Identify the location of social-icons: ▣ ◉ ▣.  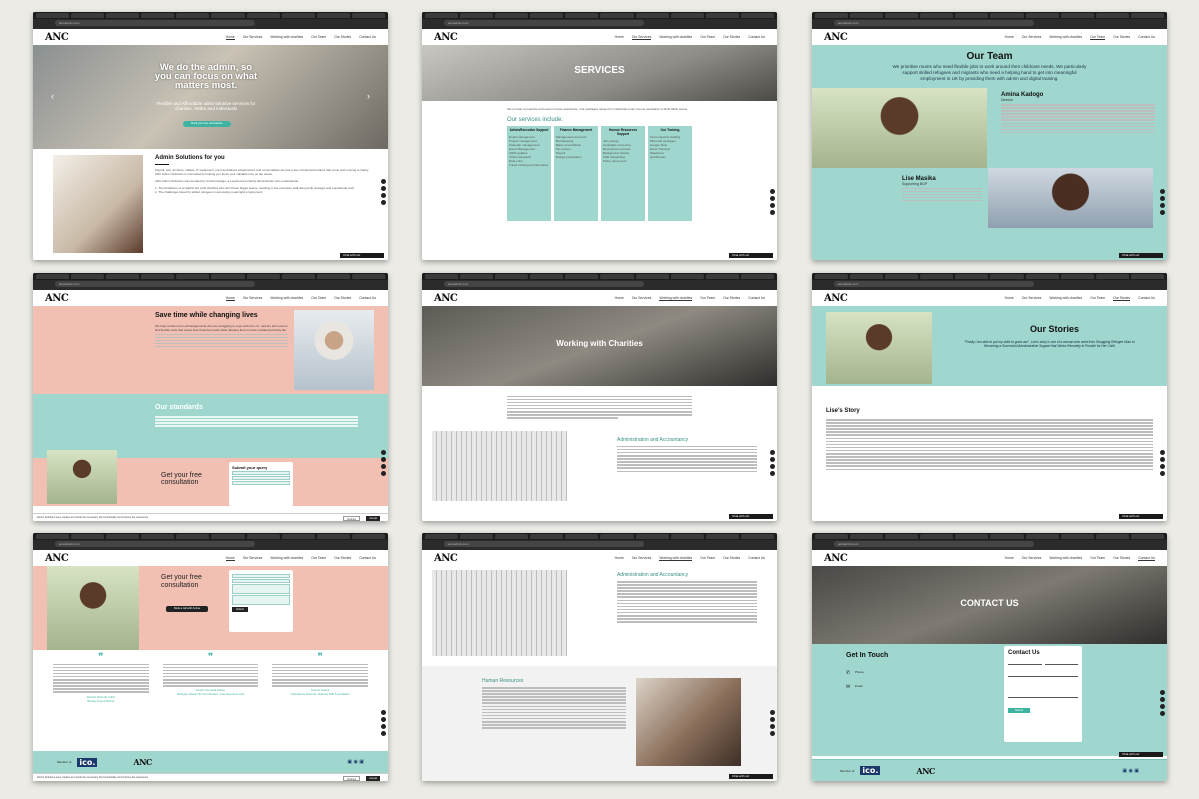
(1130, 771).